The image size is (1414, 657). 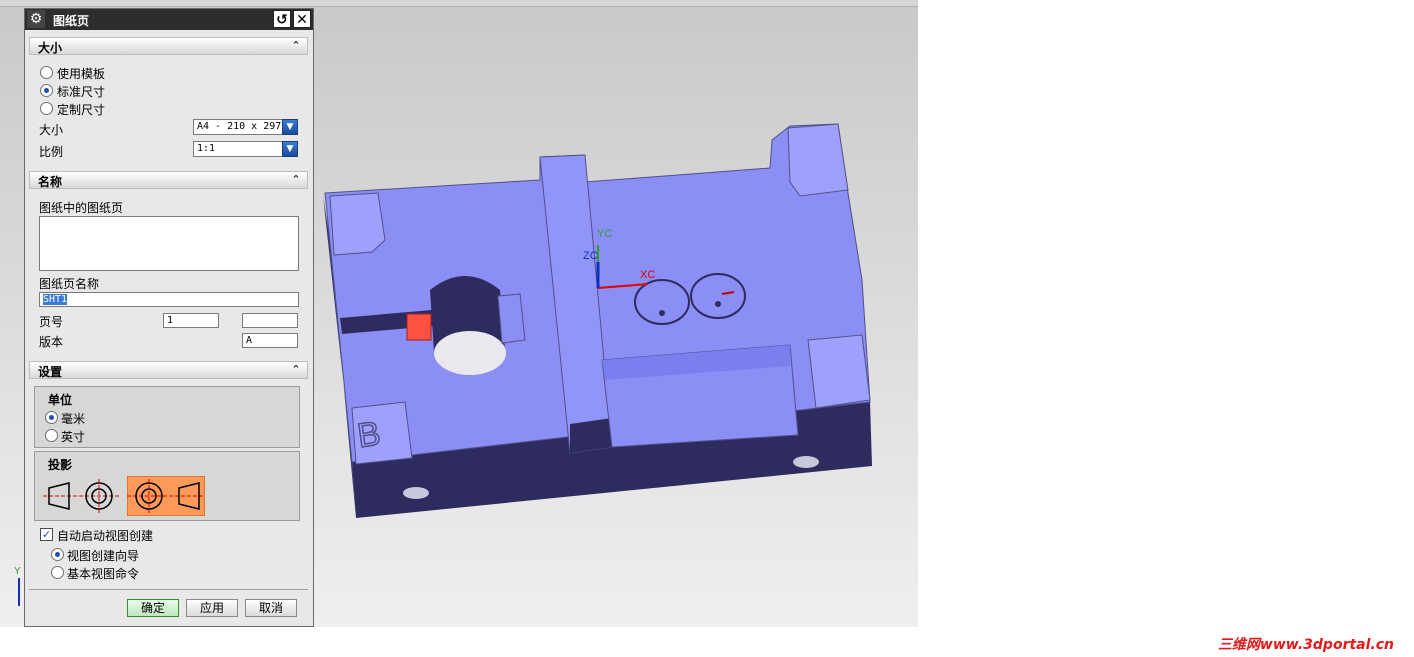 I want to click on size-select: A4 - 210 x 297, so click(x=238, y=127).